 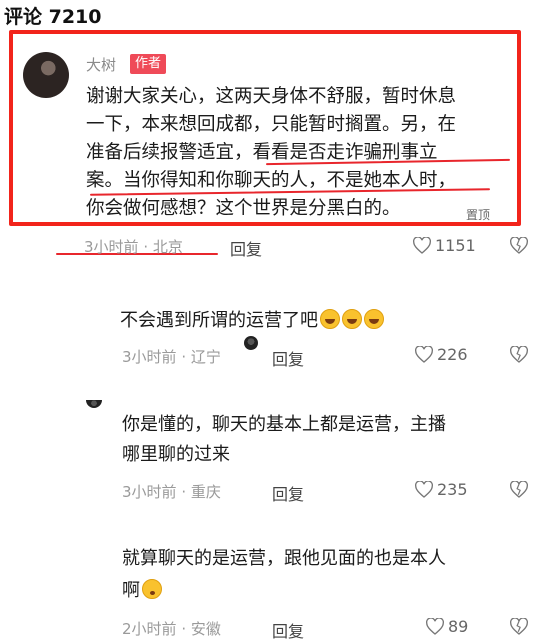 What do you see at coordinates (219, 320) in the screenshot?
I see `reply-text-line: 不会遇到所谓的运营了吧` at bounding box center [219, 320].